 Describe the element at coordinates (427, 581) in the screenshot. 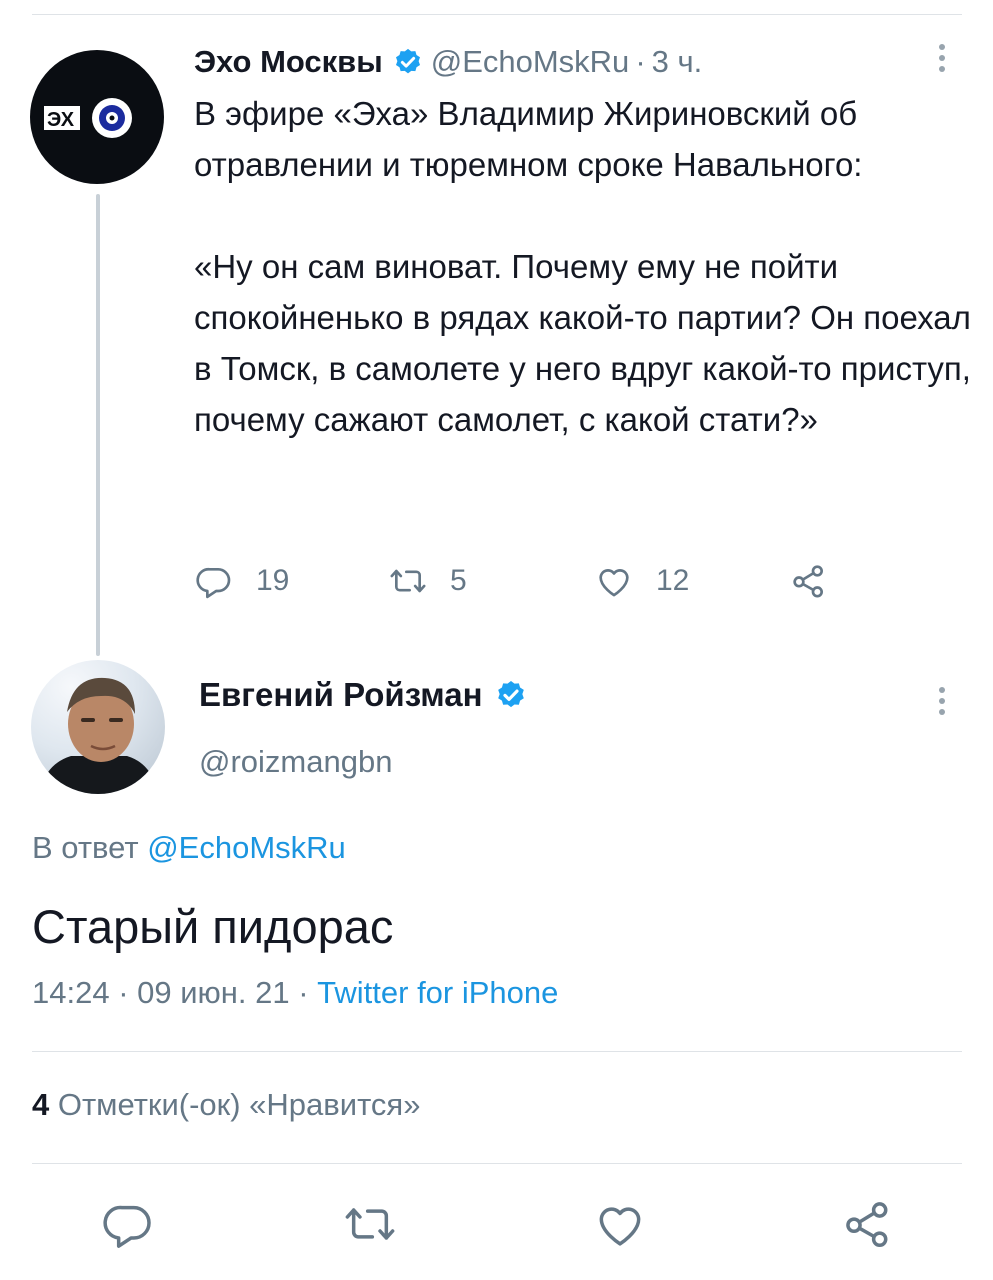

I see `parent-retweet-button: 5` at that location.